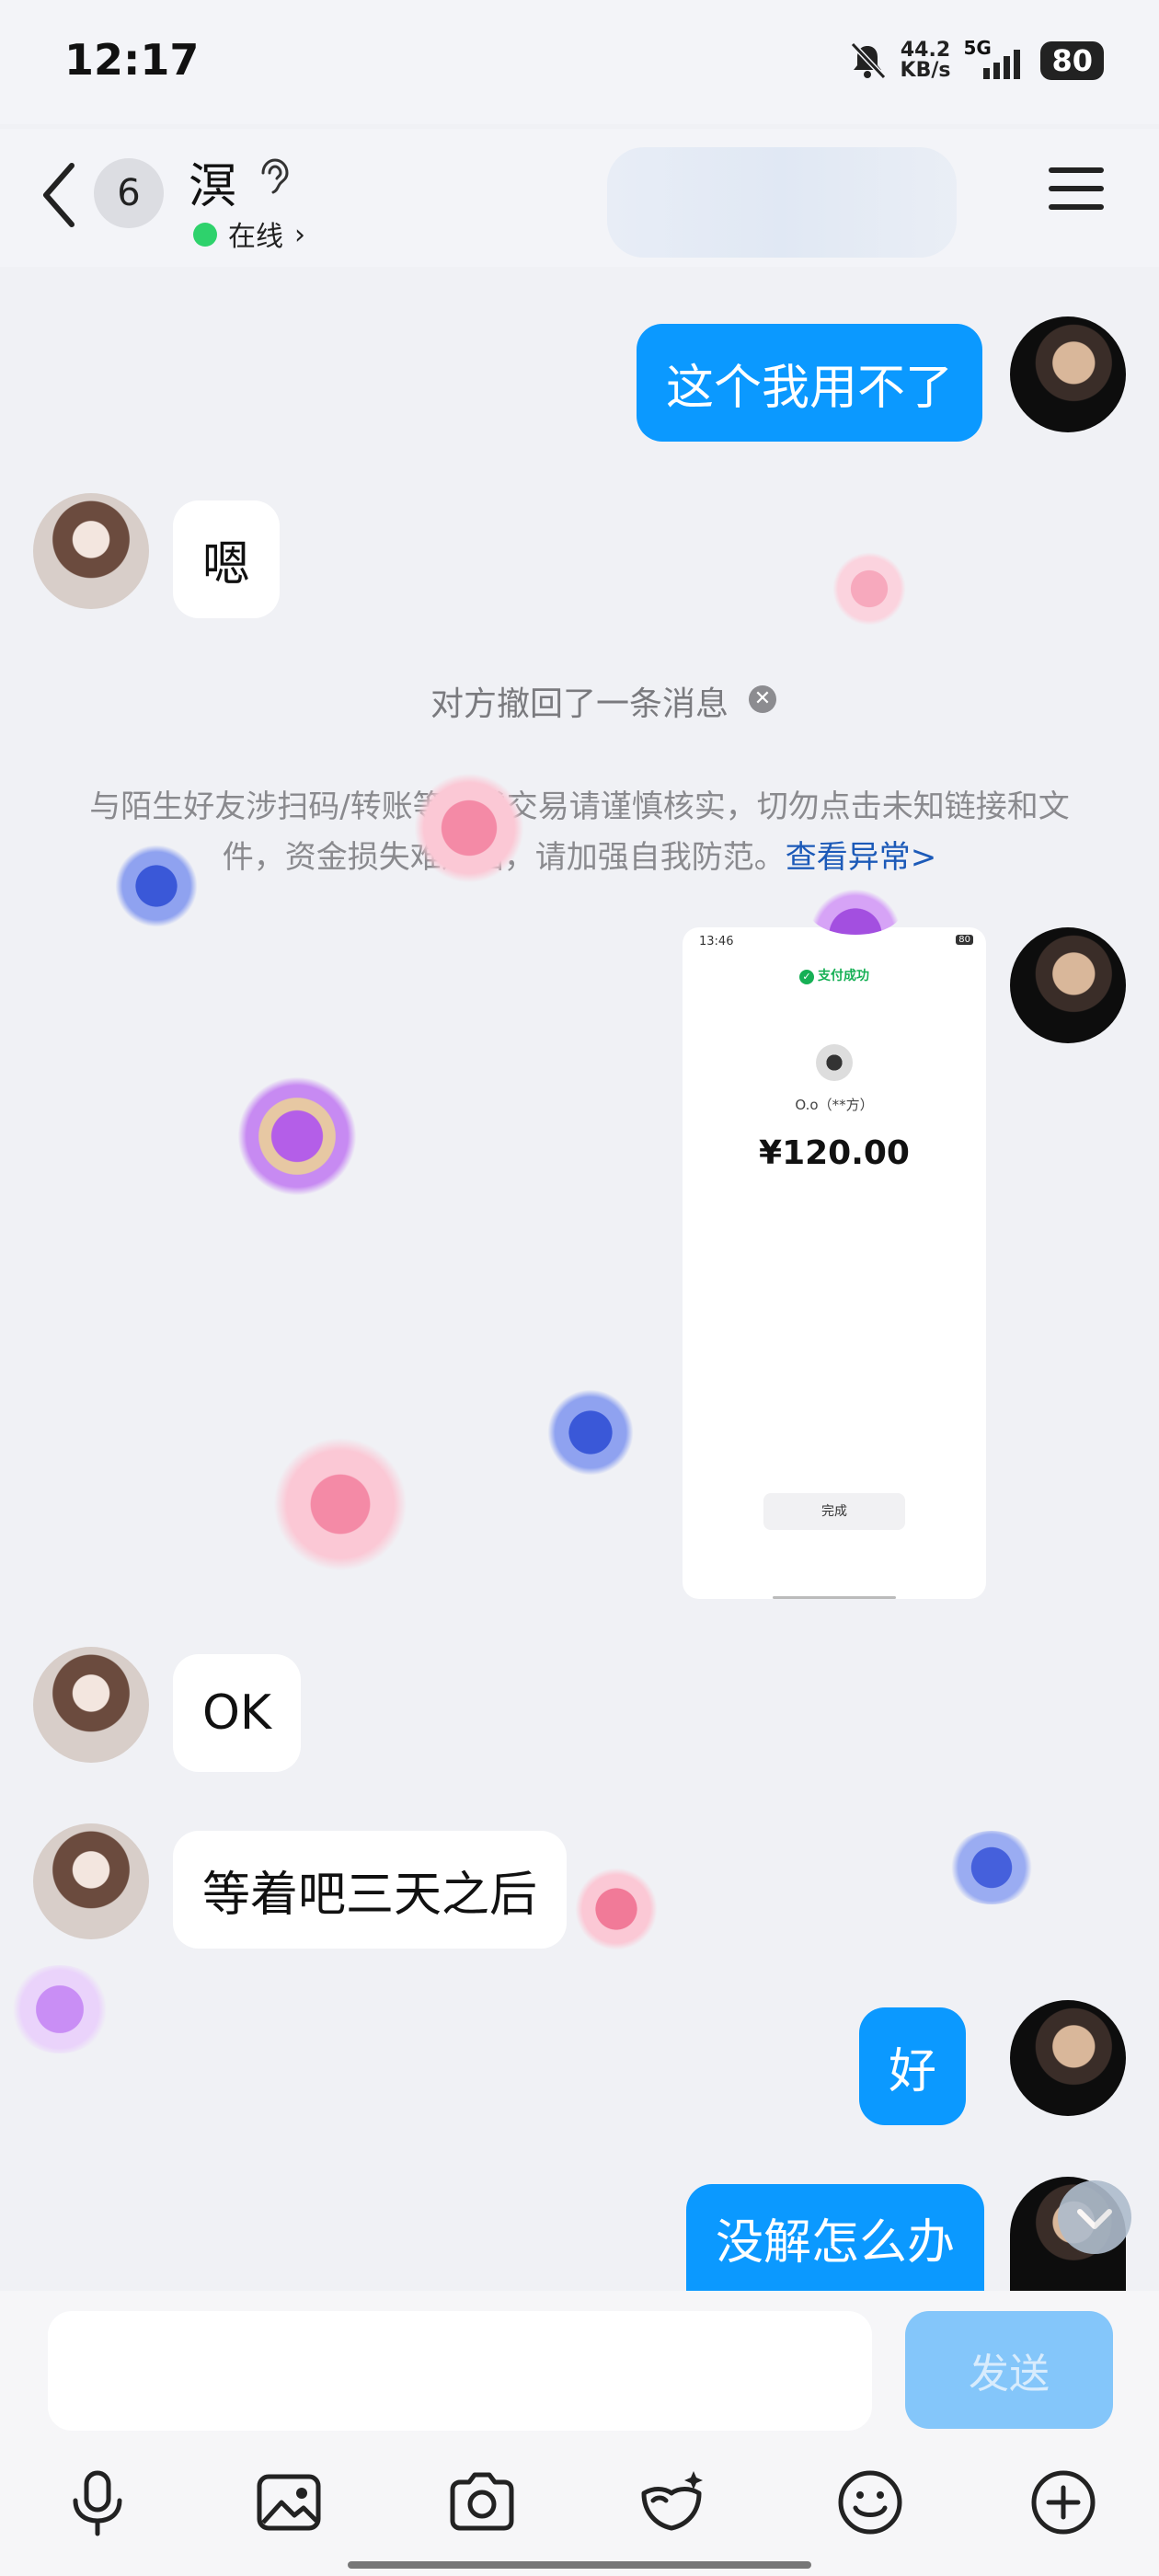  Describe the element at coordinates (868, 60) in the screenshot. I see `mute-bell-icon` at that location.